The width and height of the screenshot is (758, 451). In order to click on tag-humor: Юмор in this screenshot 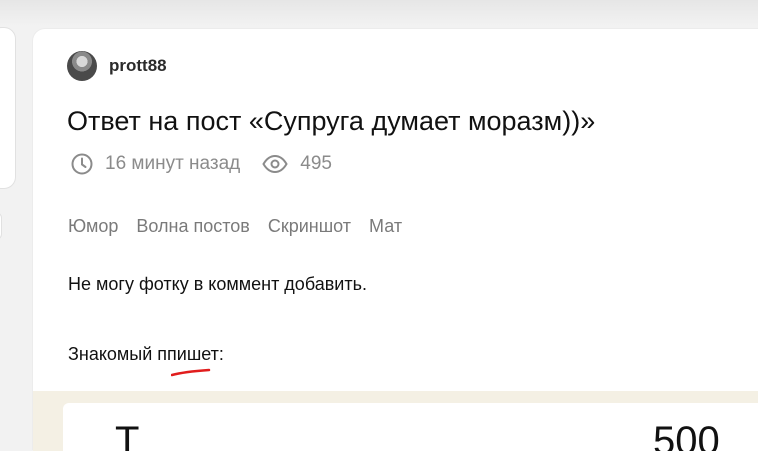, I will do `click(93, 226)`.